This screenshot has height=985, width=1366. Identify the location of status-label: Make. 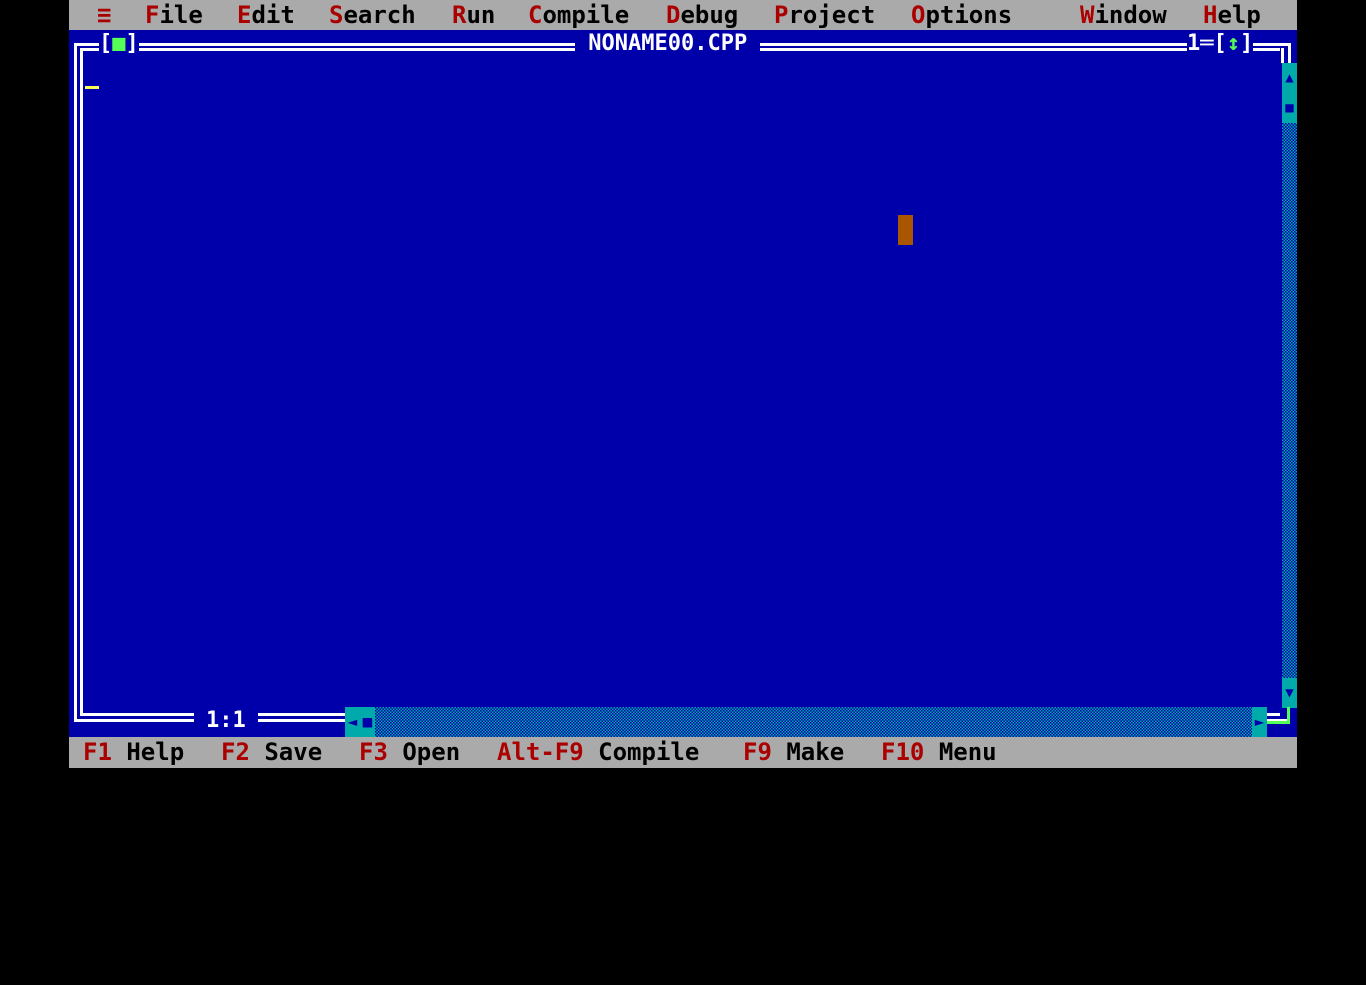
(815, 752).